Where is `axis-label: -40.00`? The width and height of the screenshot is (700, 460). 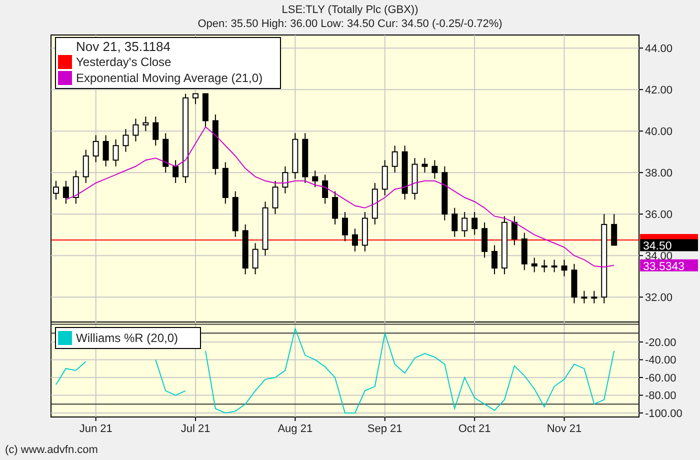
axis-label: -40.00 is located at coordinates (660, 360).